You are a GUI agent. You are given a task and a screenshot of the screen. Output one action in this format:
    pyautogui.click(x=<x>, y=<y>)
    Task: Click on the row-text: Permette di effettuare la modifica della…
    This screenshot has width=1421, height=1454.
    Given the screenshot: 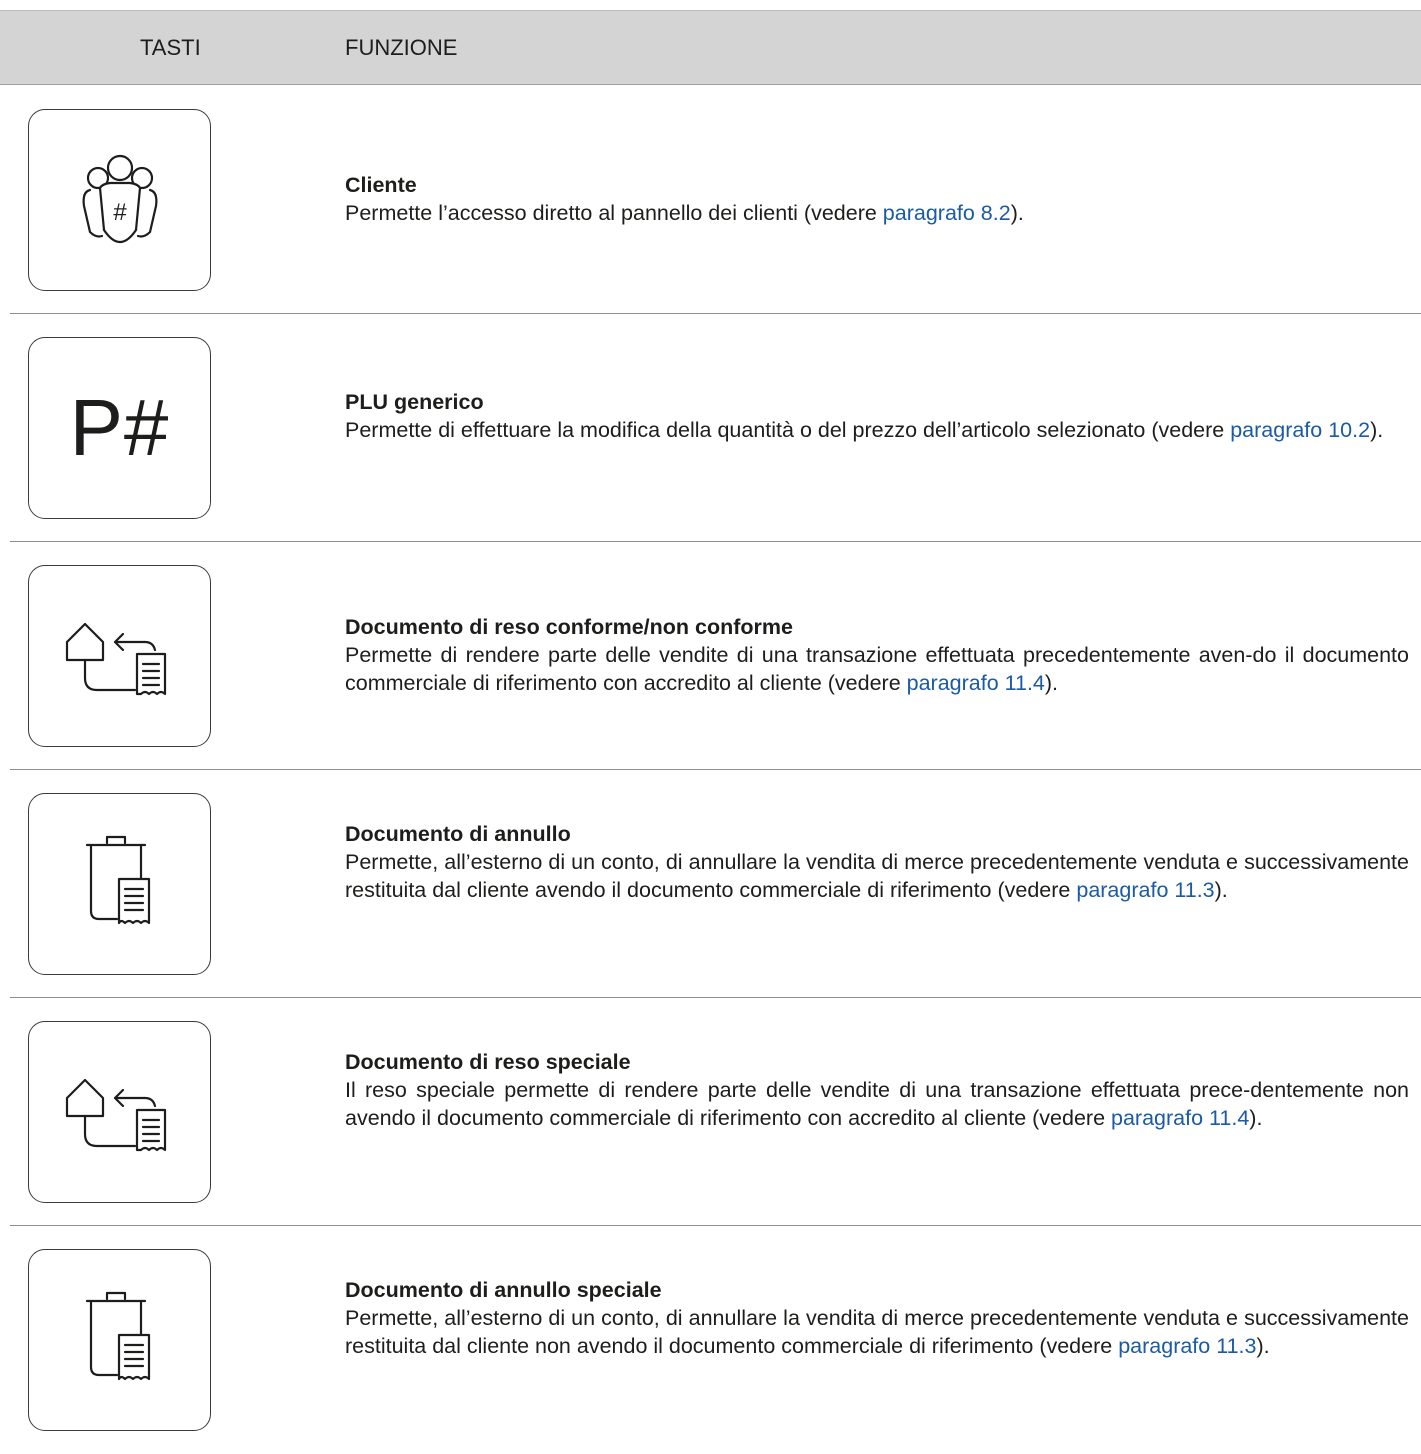 What is the action you would take?
    pyautogui.click(x=788, y=430)
    